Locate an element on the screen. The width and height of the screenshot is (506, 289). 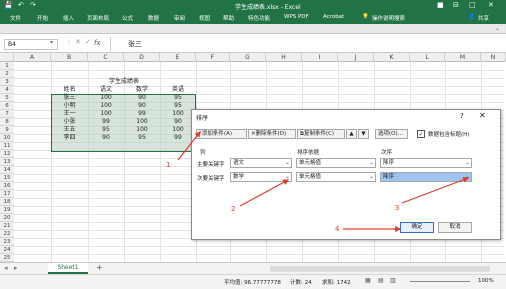
add-sheet-button: + is located at coordinates (99, 267).